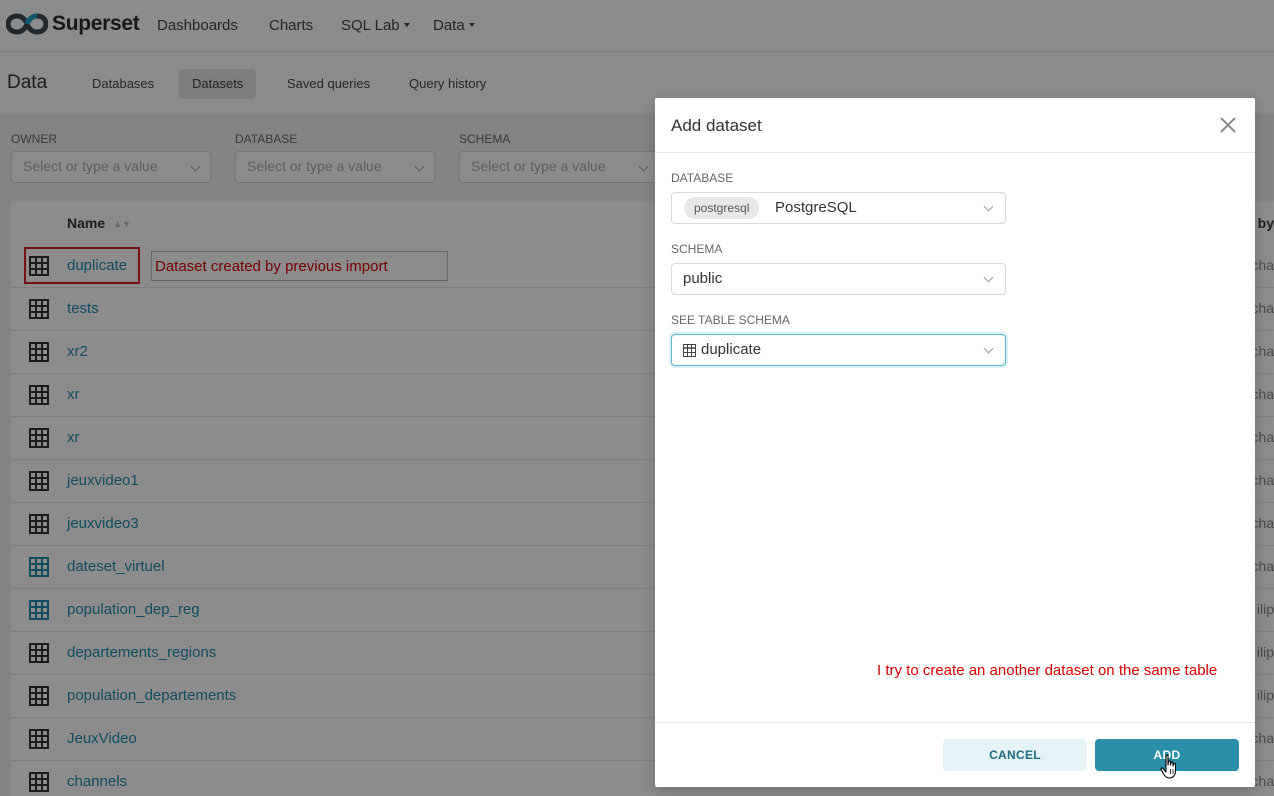 The image size is (1274, 796). I want to click on close-icon, so click(1228, 125).